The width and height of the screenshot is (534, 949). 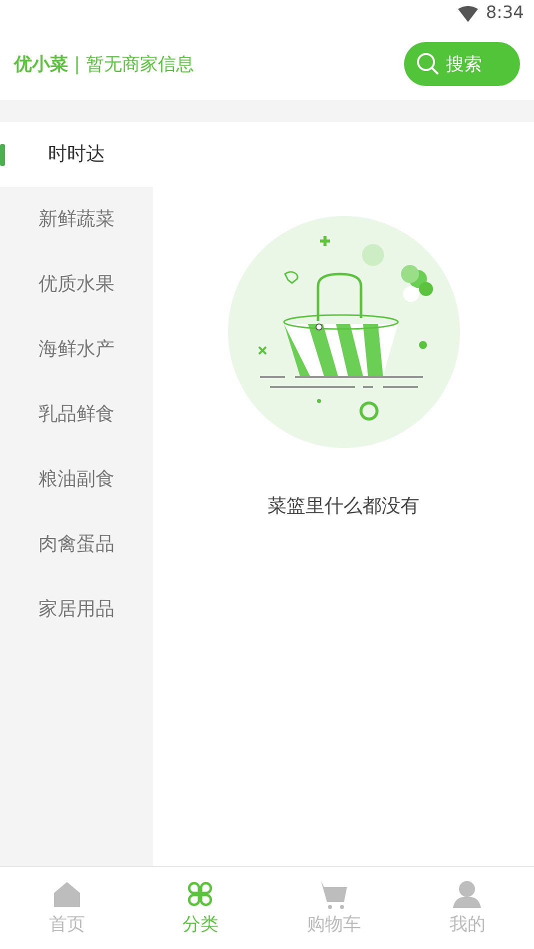 I want to click on profile-icon, so click(x=467, y=893).